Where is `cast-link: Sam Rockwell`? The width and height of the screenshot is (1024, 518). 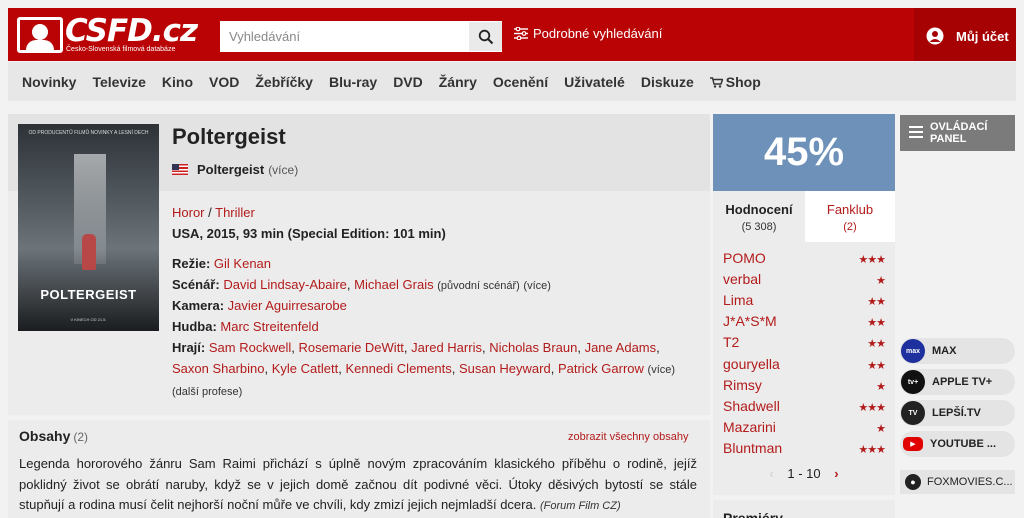
cast-link: Sam Rockwell is located at coordinates (250, 347).